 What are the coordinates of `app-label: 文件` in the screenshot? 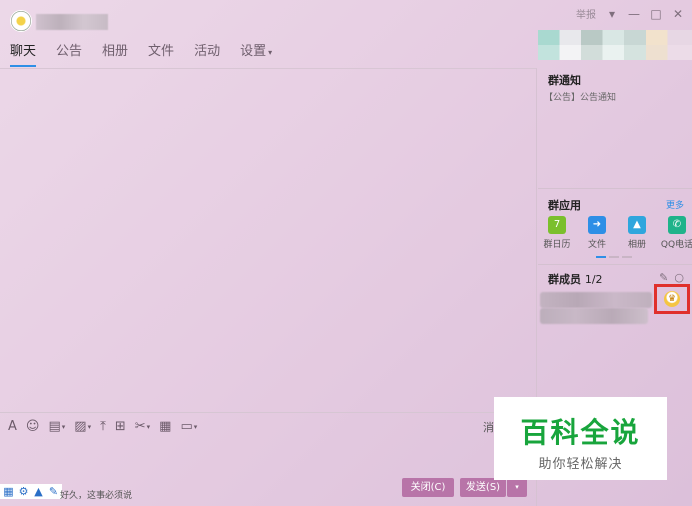 It's located at (596, 245).